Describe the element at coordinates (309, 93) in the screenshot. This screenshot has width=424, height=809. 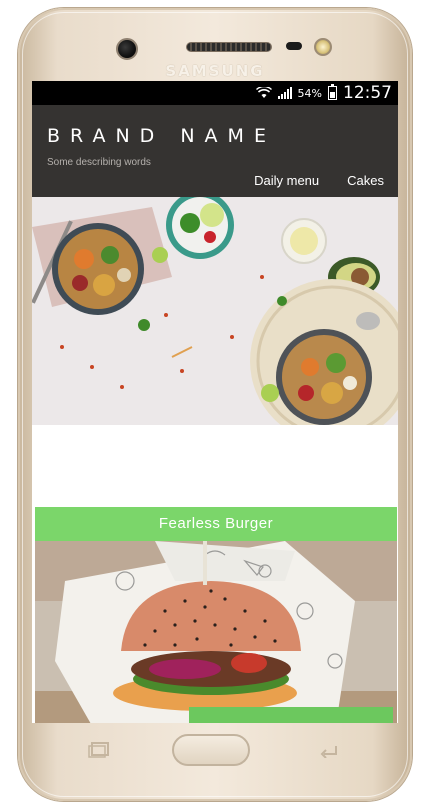
I see `battery-percent: 54%` at that location.